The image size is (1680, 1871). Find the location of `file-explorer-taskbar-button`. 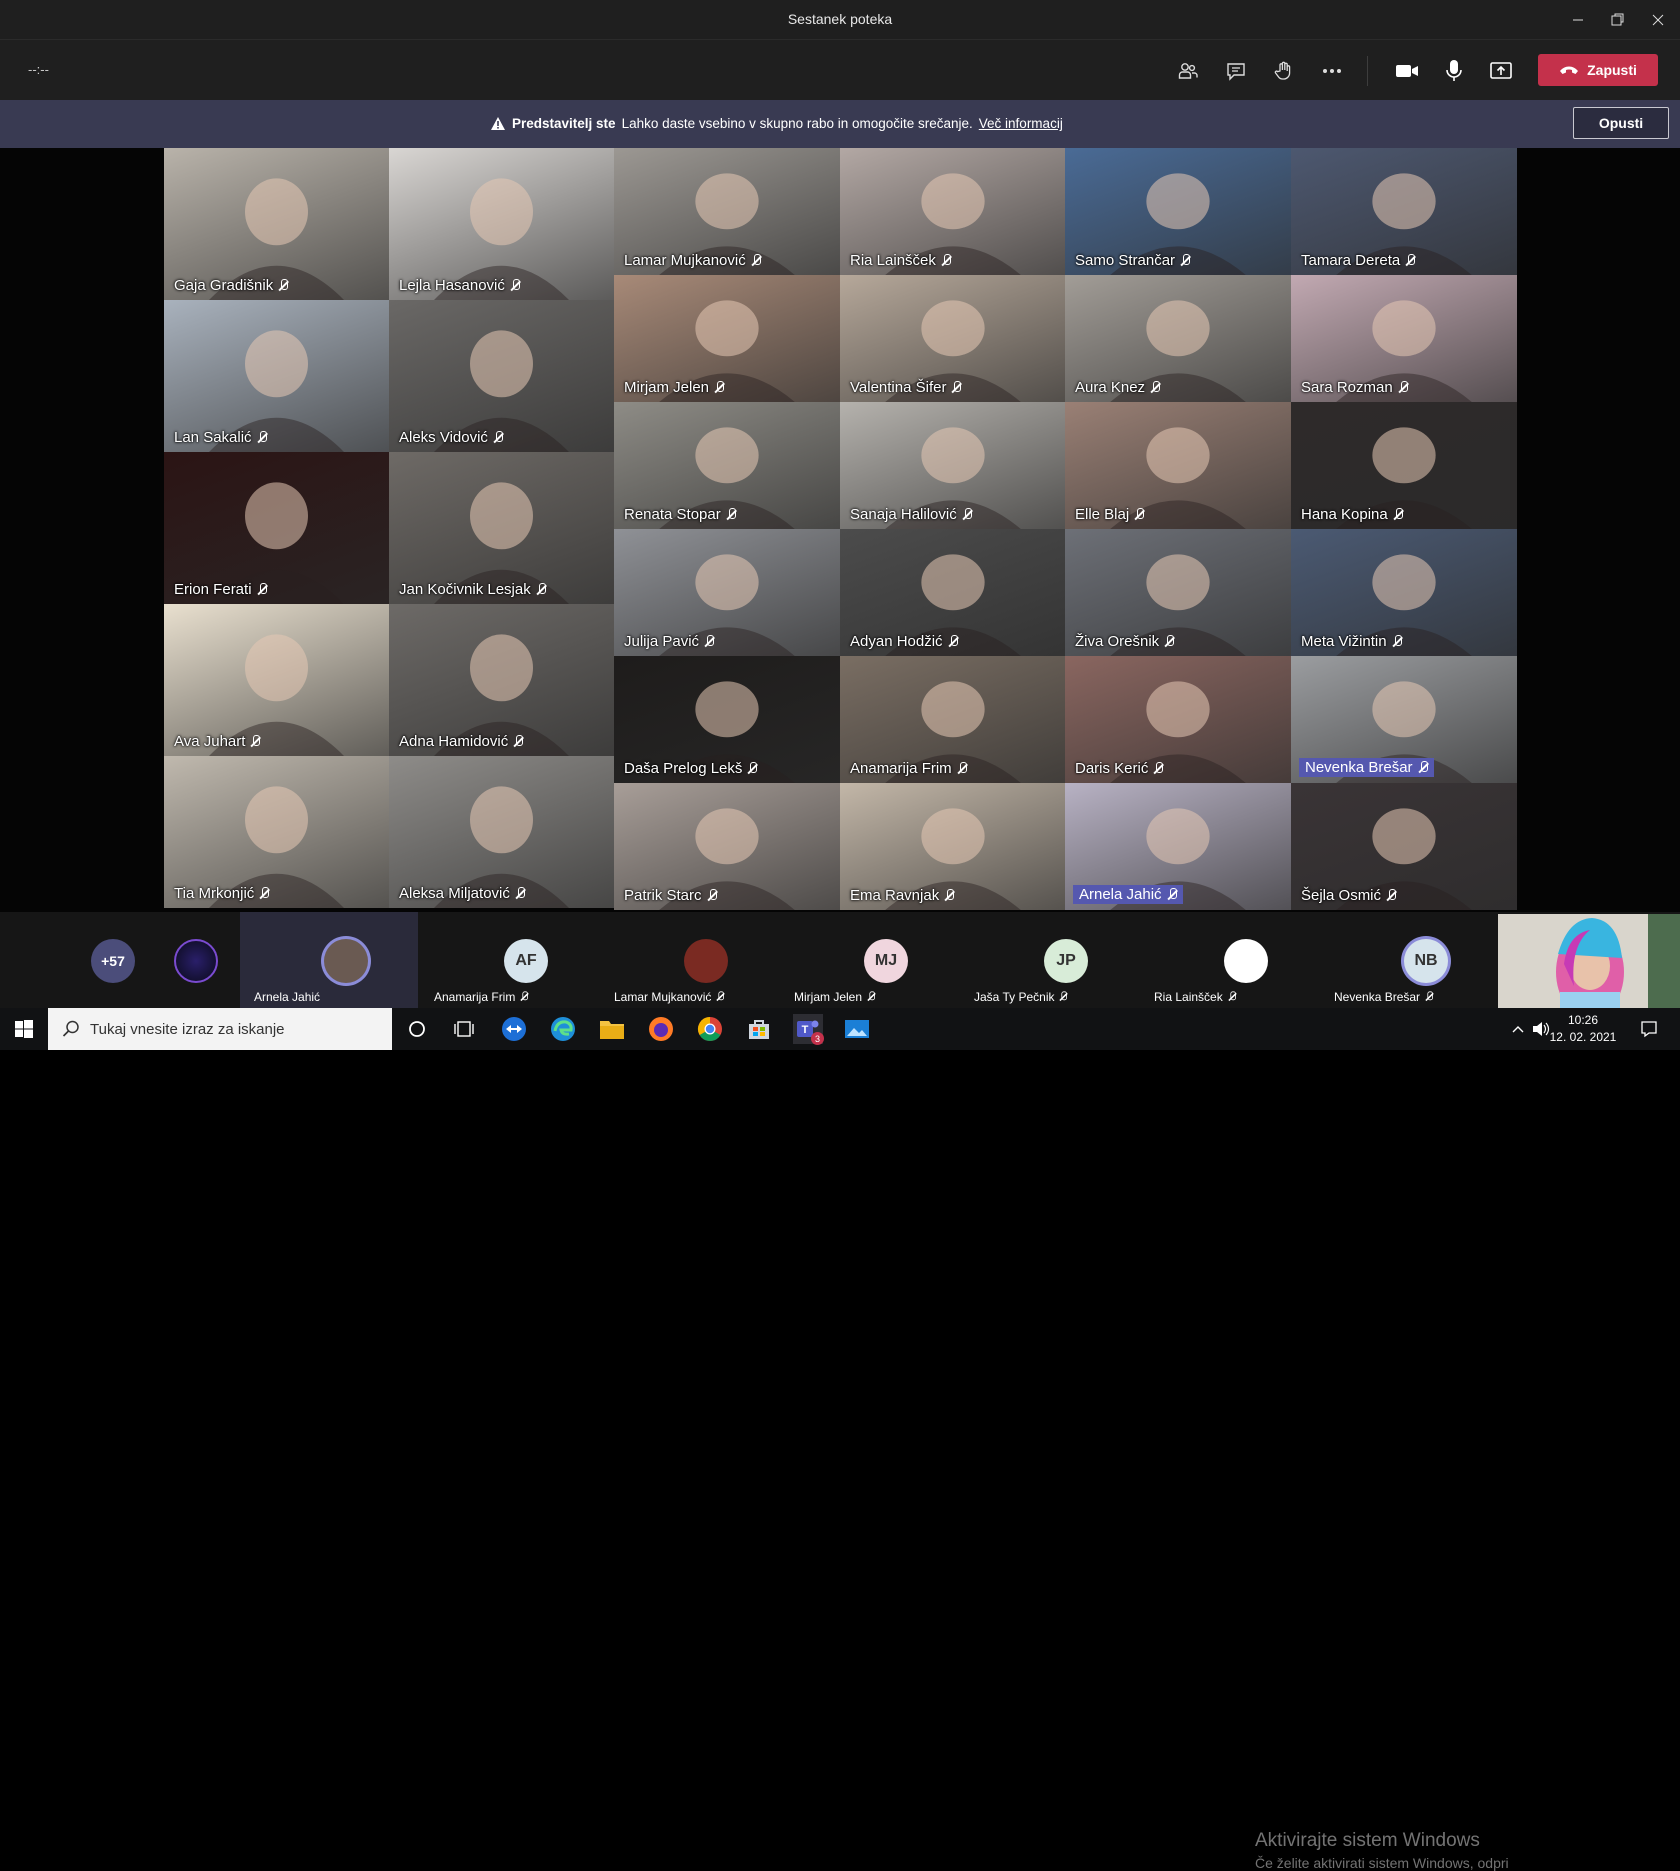

file-explorer-taskbar-button is located at coordinates (612, 1029).